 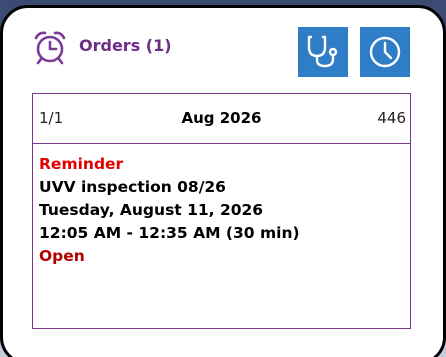 I want to click on reminder-label: Reminder, so click(x=81, y=164).